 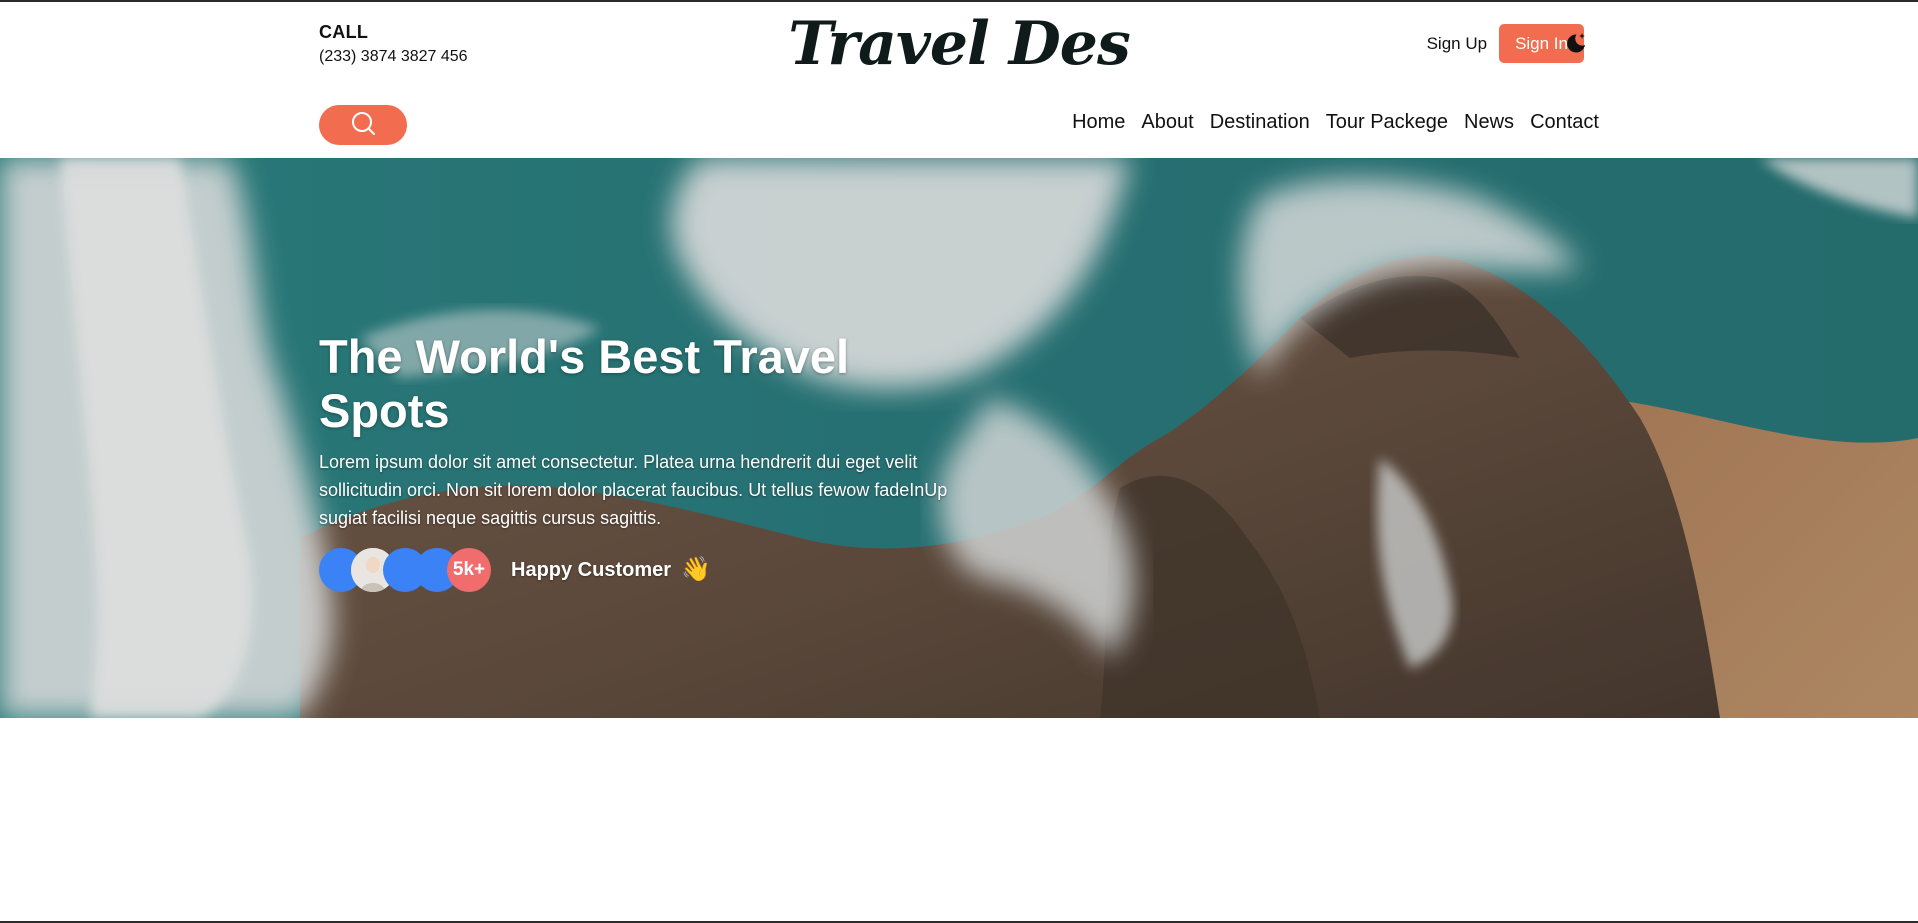 I want to click on nav-news: News, so click(x=1489, y=122).